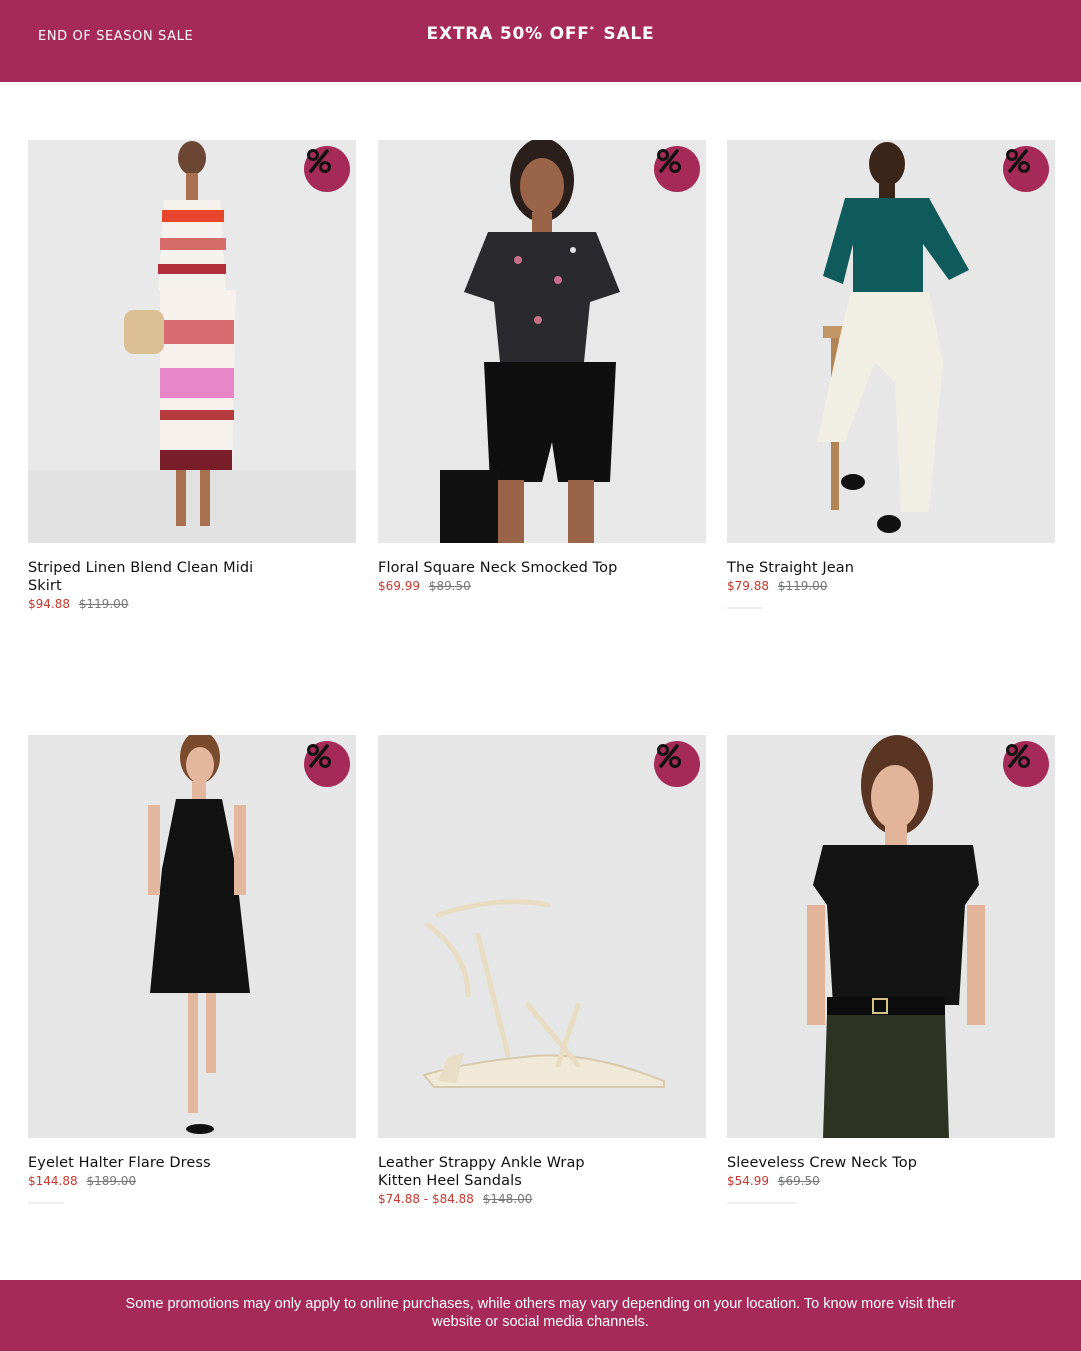 Image resolution: width=1081 pixels, height=1351 pixels. What do you see at coordinates (542, 586) in the screenshot?
I see `price: $69.99 $89.50` at bounding box center [542, 586].